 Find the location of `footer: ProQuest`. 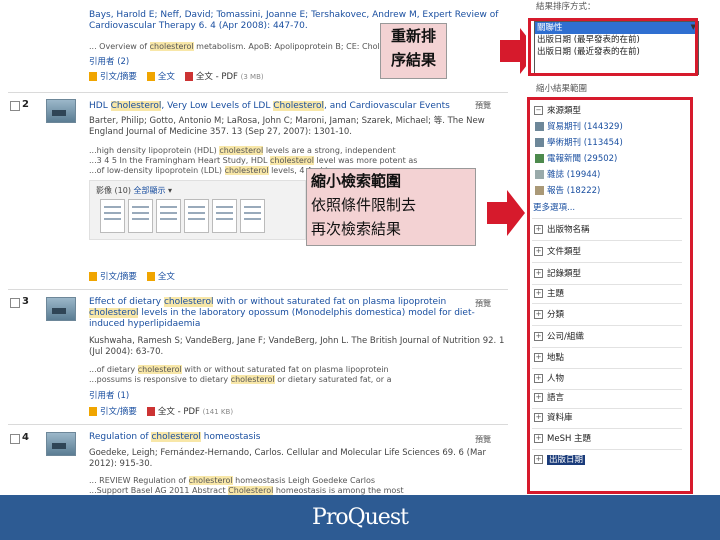

footer: ProQuest is located at coordinates (360, 517).